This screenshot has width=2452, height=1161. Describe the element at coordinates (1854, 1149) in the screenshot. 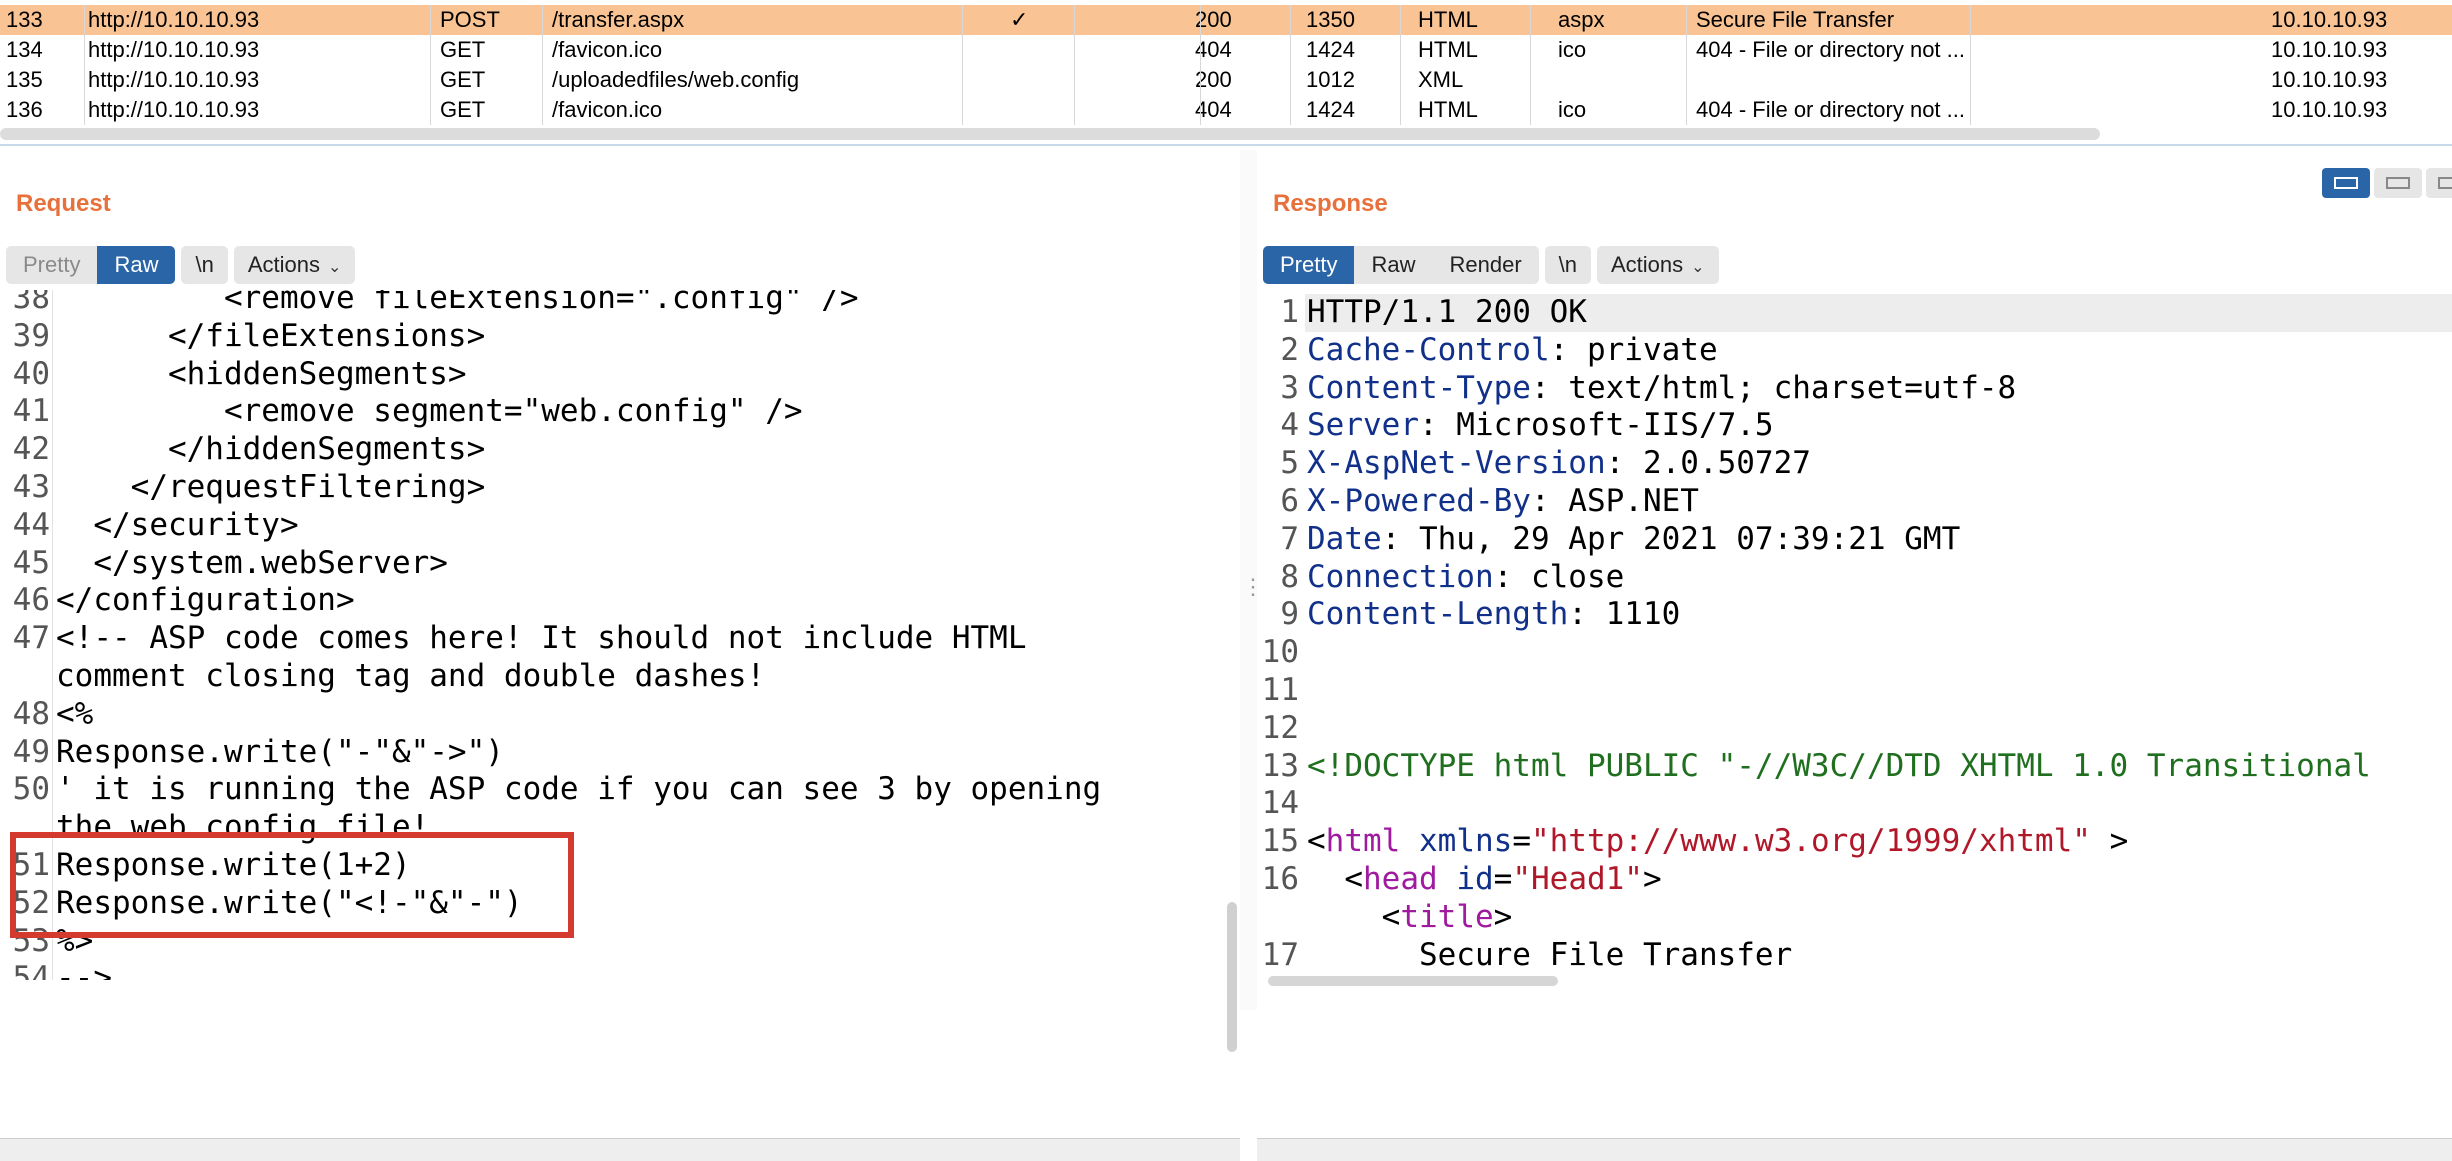

I see `response-search-bar` at that location.